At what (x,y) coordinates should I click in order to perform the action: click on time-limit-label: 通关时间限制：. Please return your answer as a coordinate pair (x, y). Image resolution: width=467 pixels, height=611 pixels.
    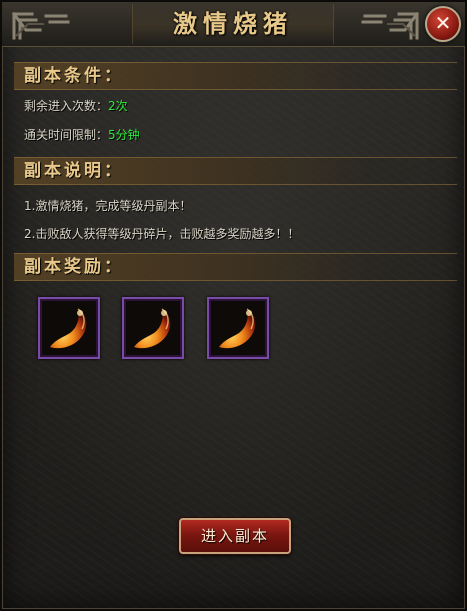
    Looking at the image, I should click on (66, 135).